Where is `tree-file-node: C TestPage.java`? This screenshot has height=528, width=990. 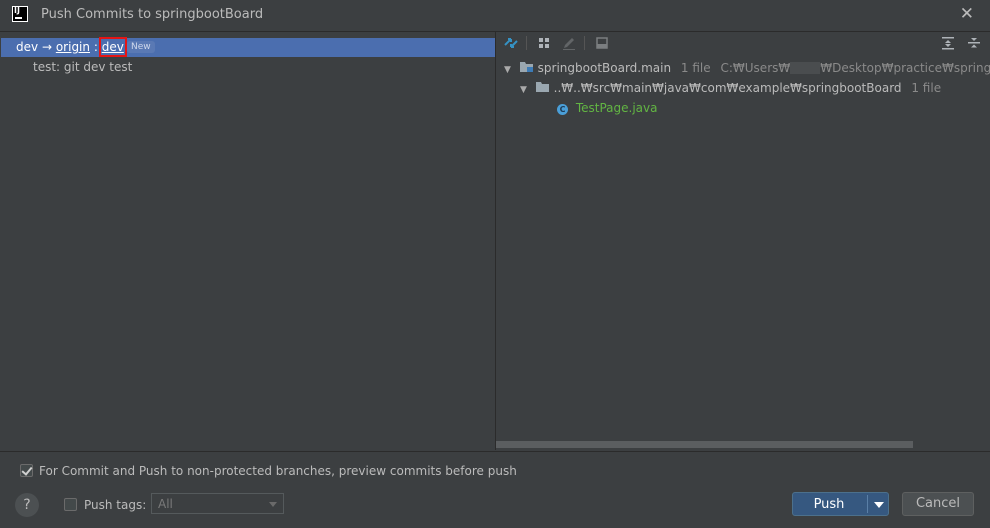
tree-file-node: C TestPage.java is located at coordinates (607, 108).